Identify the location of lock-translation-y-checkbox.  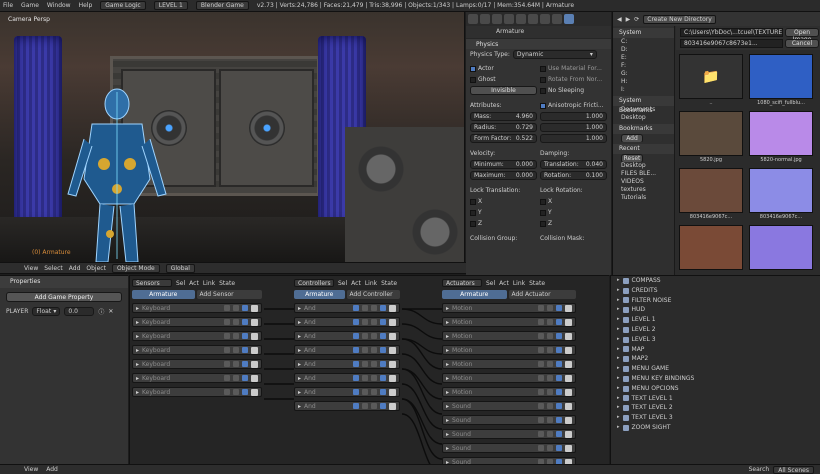
(473, 212).